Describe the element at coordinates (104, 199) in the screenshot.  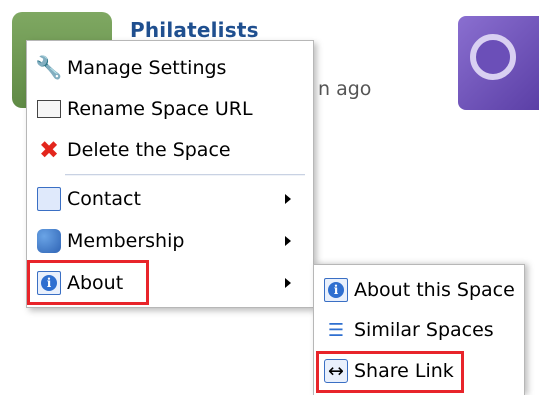
I see `menu-item-label: Contact` at that location.